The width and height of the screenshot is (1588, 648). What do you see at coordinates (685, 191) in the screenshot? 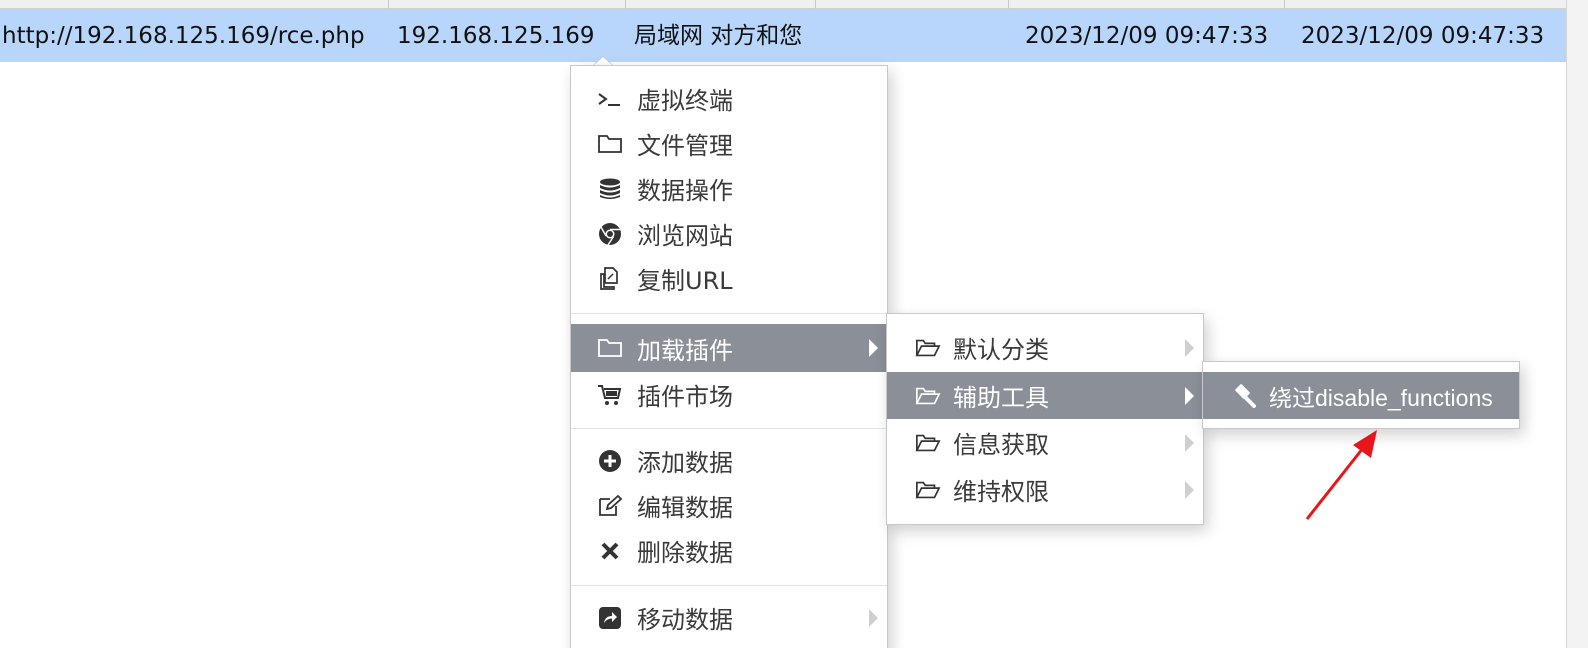
I see `menu-item-label: 数据操作` at bounding box center [685, 191].